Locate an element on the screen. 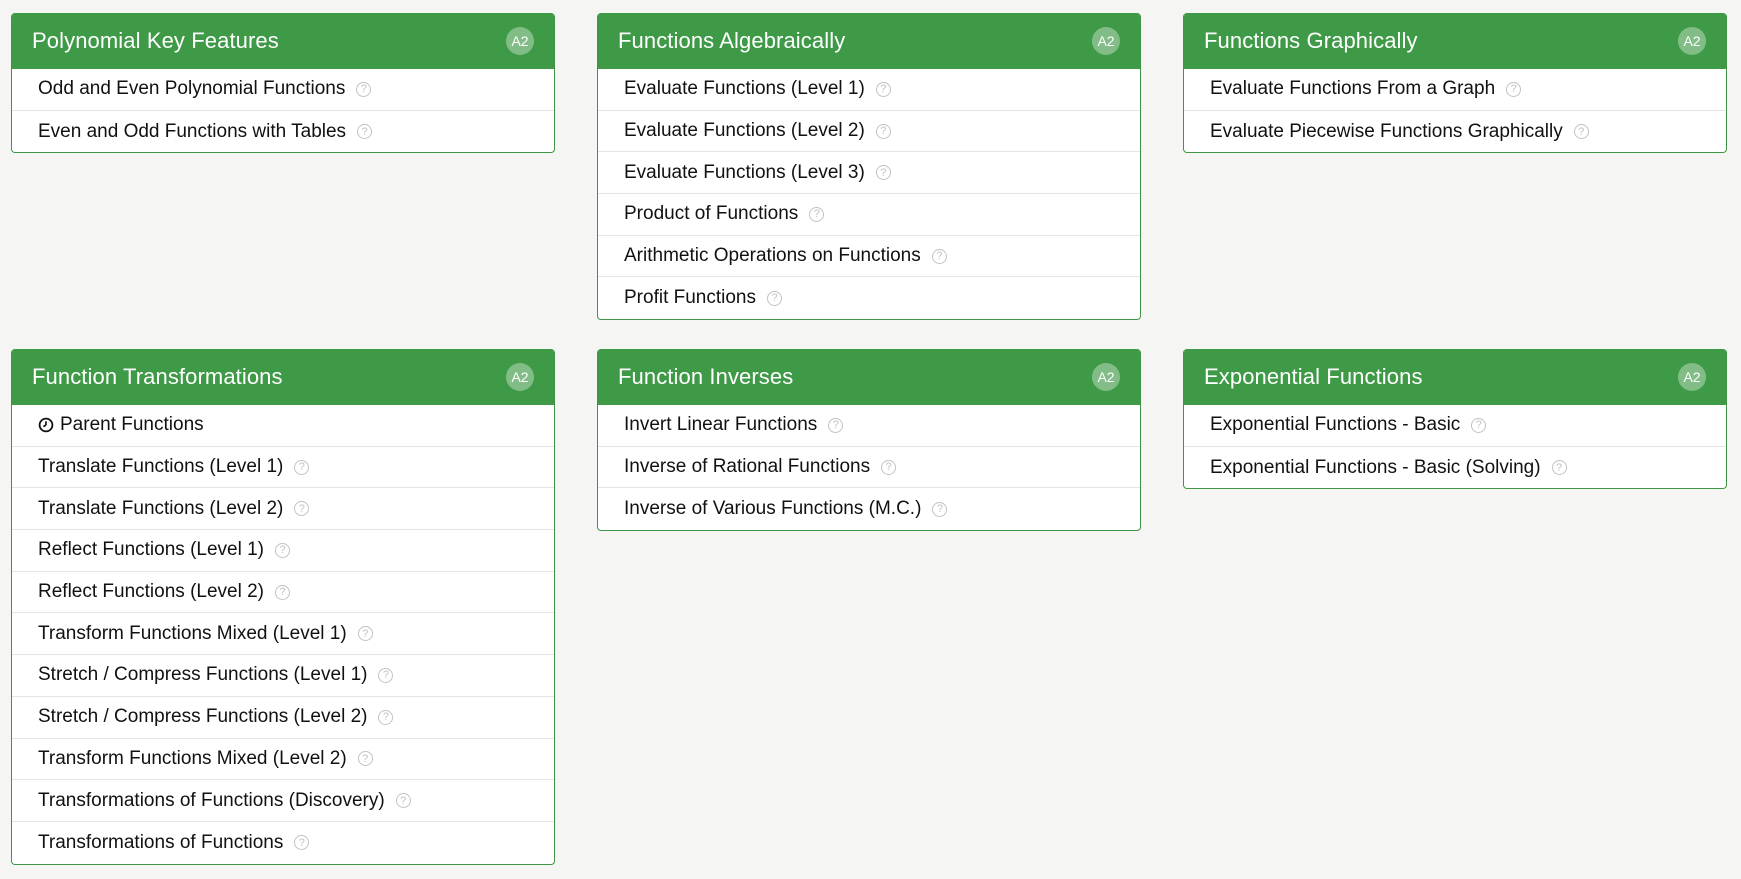 The width and height of the screenshot is (1741, 879). item-label: Transformations of Functions (Discovery) is located at coordinates (211, 800).